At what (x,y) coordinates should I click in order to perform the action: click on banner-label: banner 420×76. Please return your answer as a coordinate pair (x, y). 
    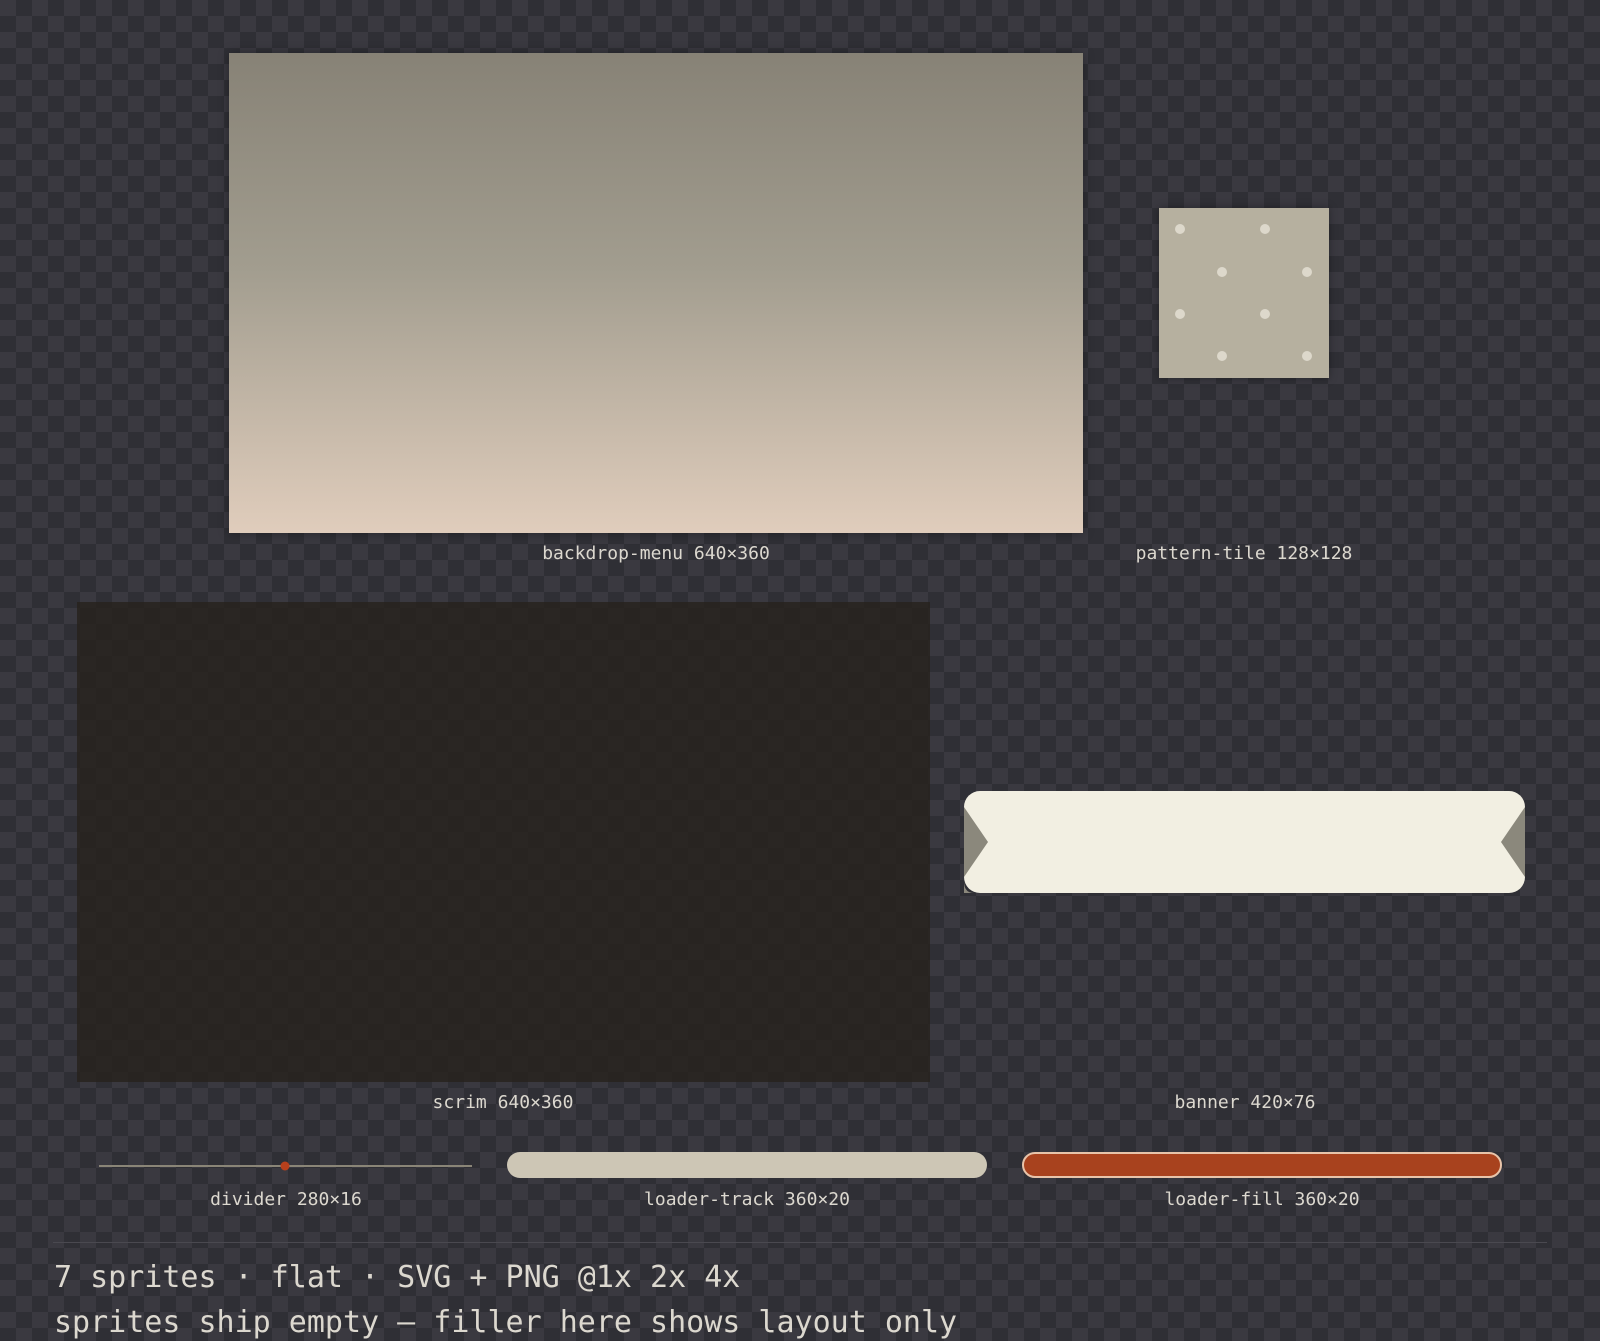
    Looking at the image, I should click on (1245, 1102).